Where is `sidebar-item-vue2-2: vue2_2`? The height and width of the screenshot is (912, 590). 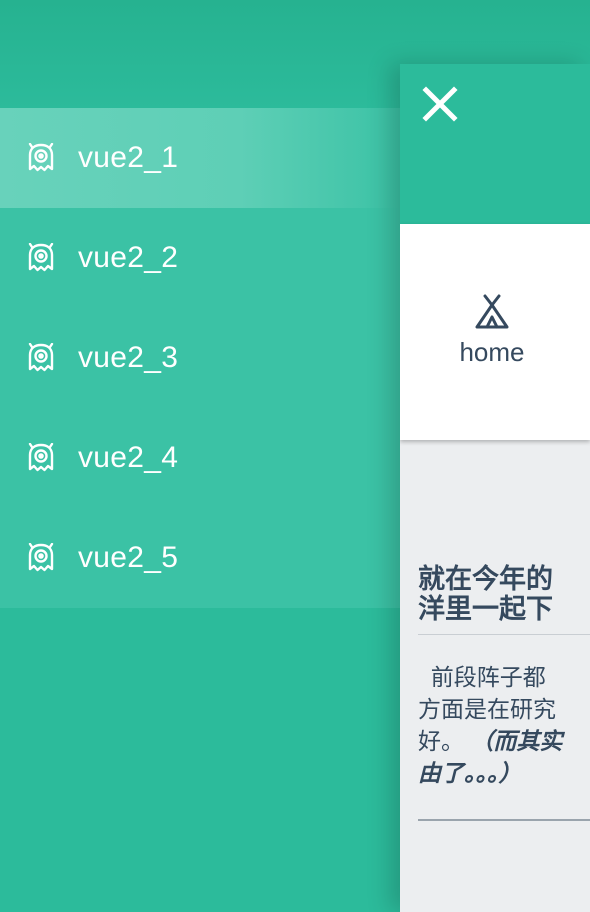 sidebar-item-vue2-2: vue2_2 is located at coordinates (200, 258).